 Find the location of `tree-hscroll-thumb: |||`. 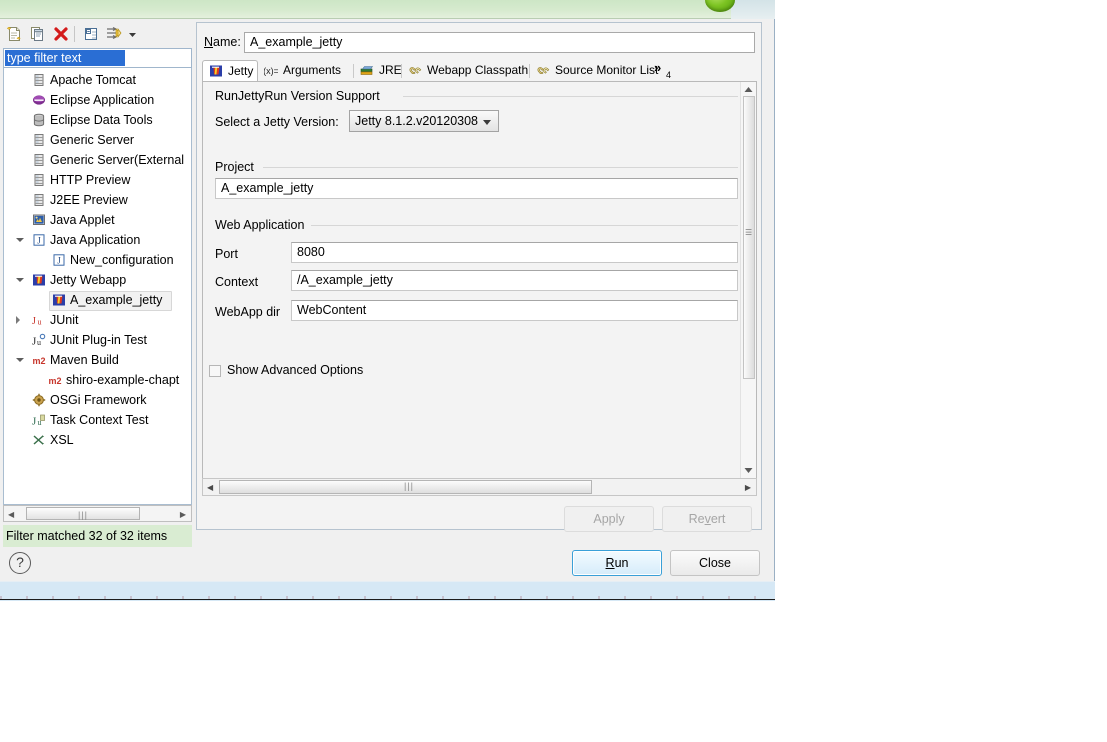

tree-hscroll-thumb: ||| is located at coordinates (83, 513).